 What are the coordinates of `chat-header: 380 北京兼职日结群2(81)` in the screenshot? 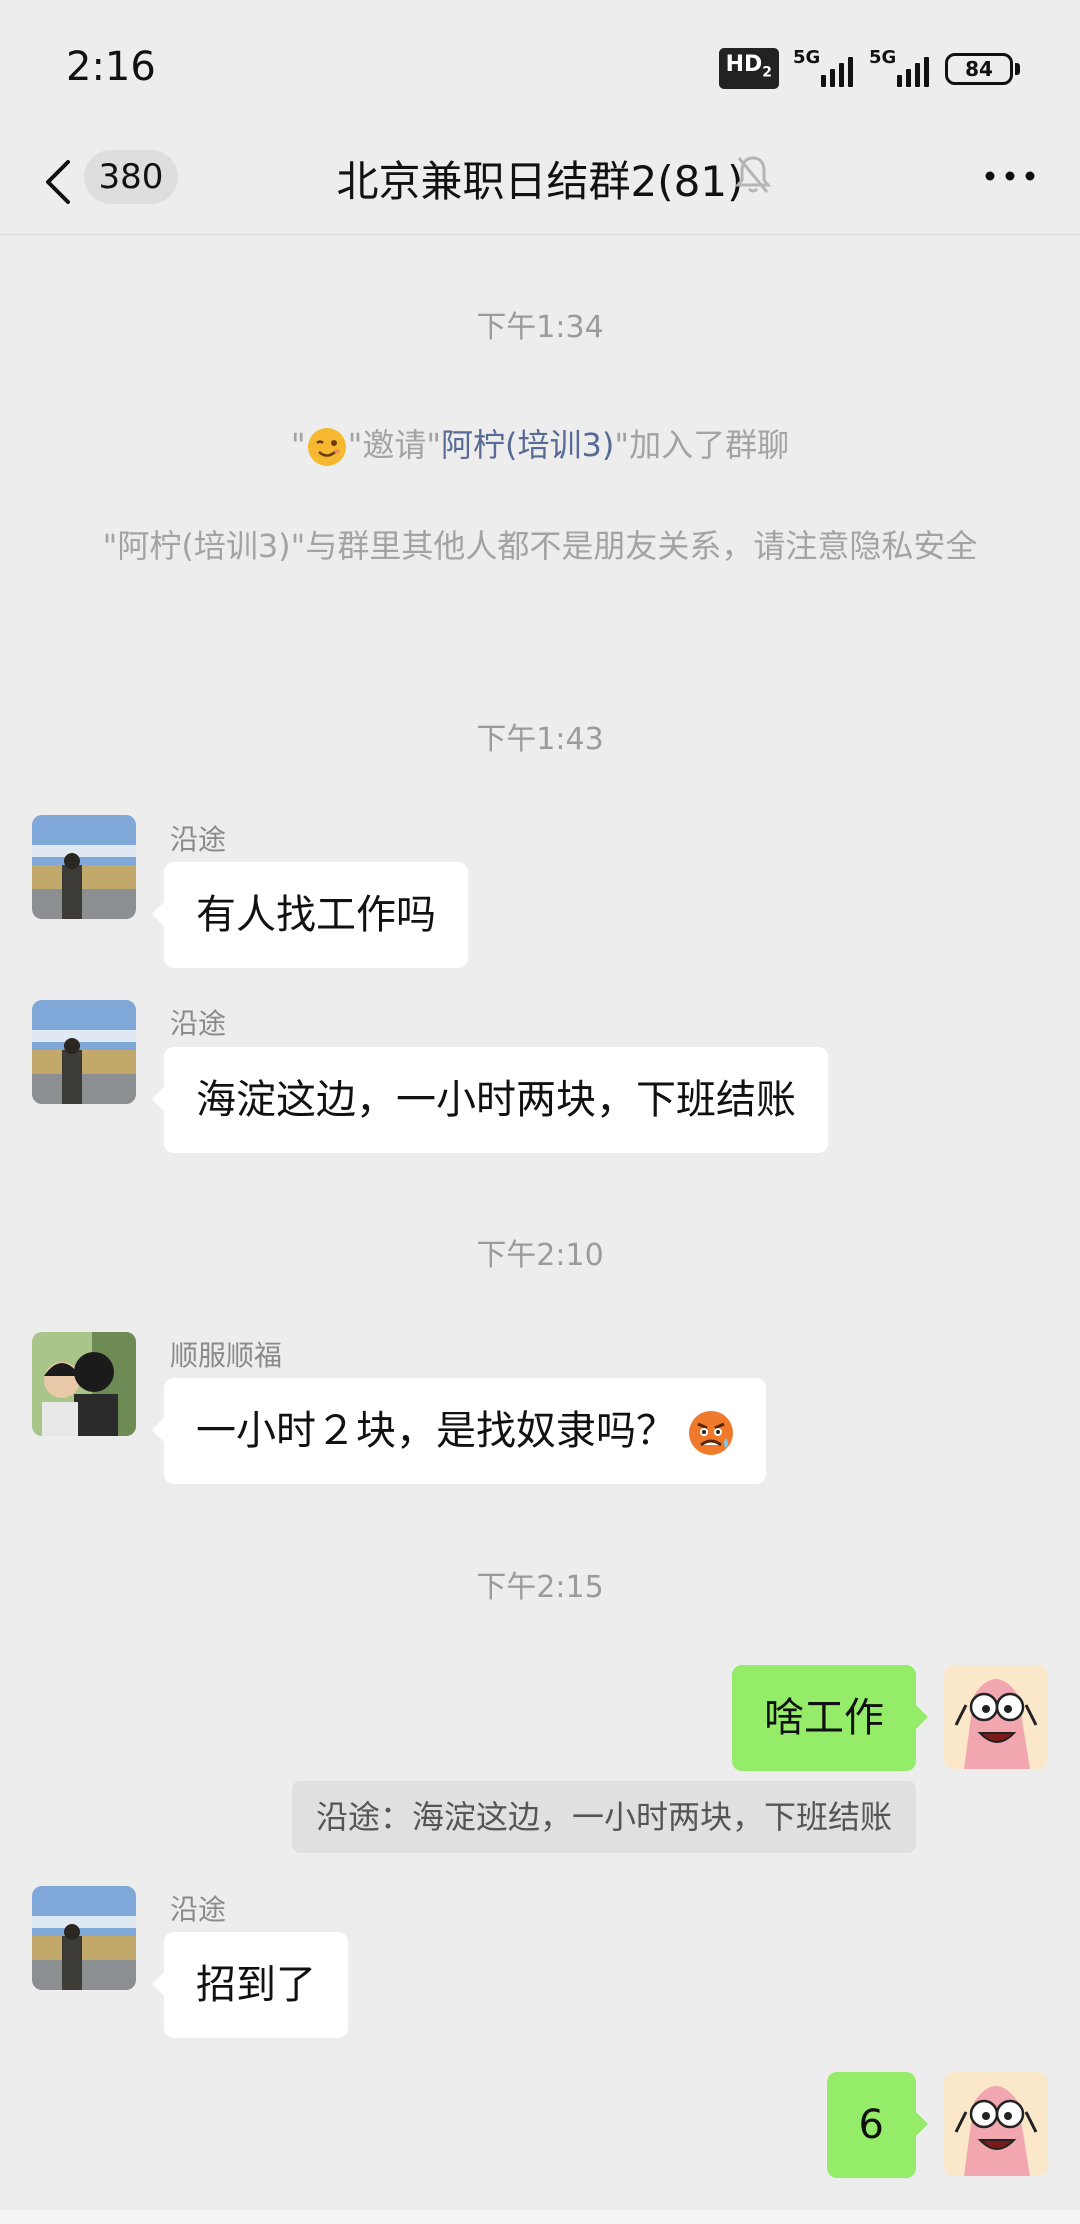 It's located at (540, 182).